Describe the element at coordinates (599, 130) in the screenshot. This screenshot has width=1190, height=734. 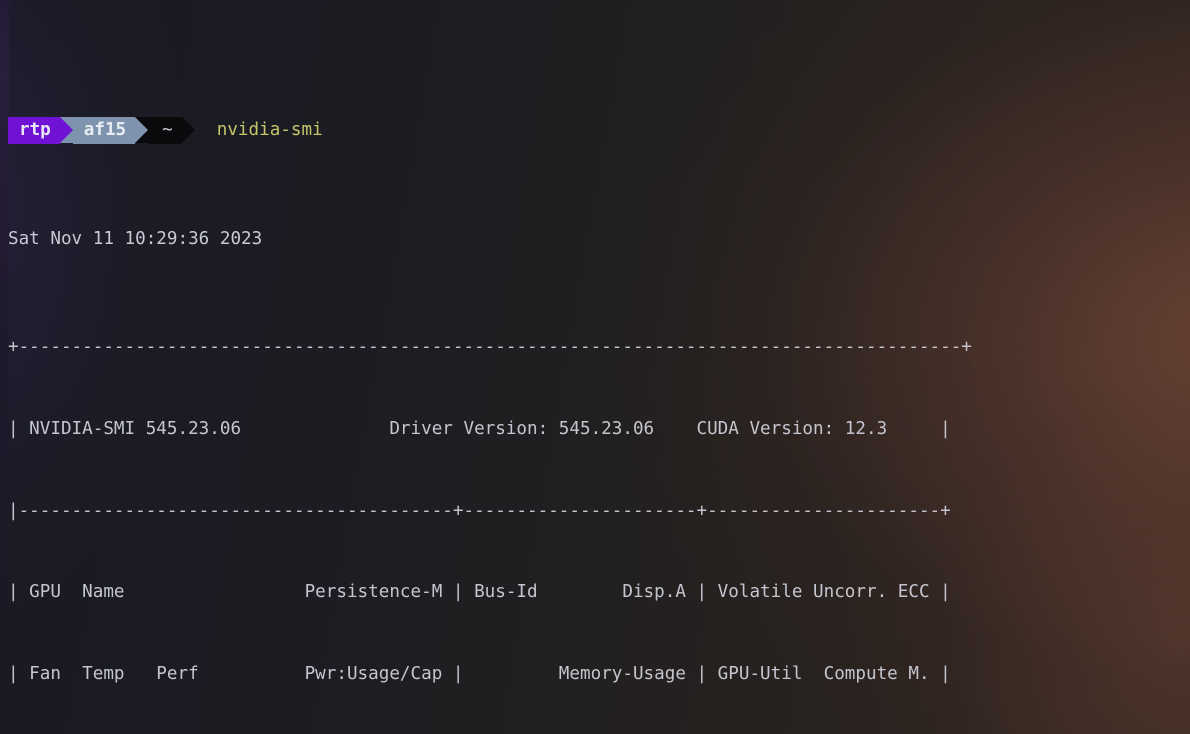
I see `shell-prompt-line: rtp af15 ~ nvidia-smi` at that location.